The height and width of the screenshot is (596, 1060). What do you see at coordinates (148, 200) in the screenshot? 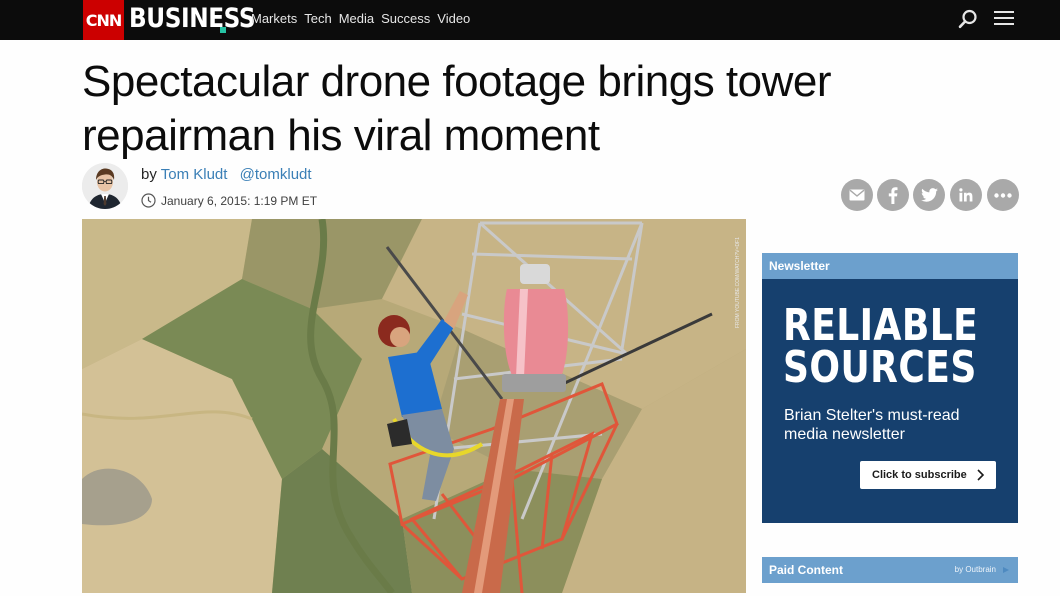
I see `clock-icon` at bounding box center [148, 200].